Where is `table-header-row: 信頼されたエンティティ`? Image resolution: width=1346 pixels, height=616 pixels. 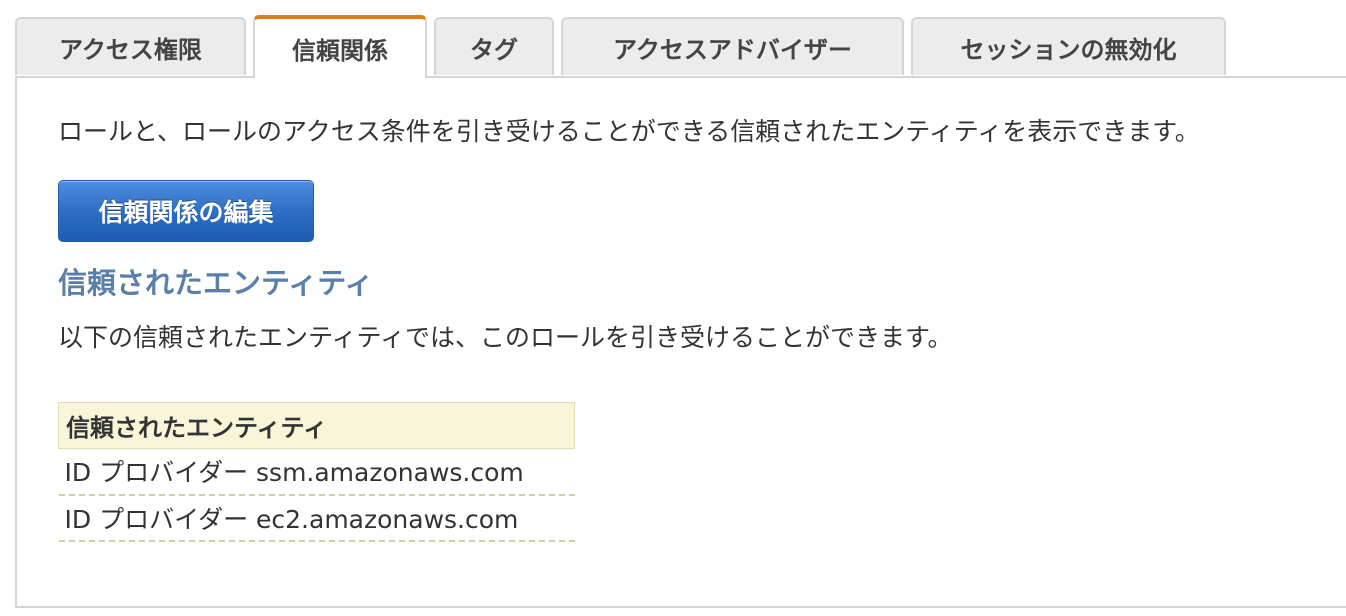 table-header-row: 信頼されたエンティティ is located at coordinates (316, 425).